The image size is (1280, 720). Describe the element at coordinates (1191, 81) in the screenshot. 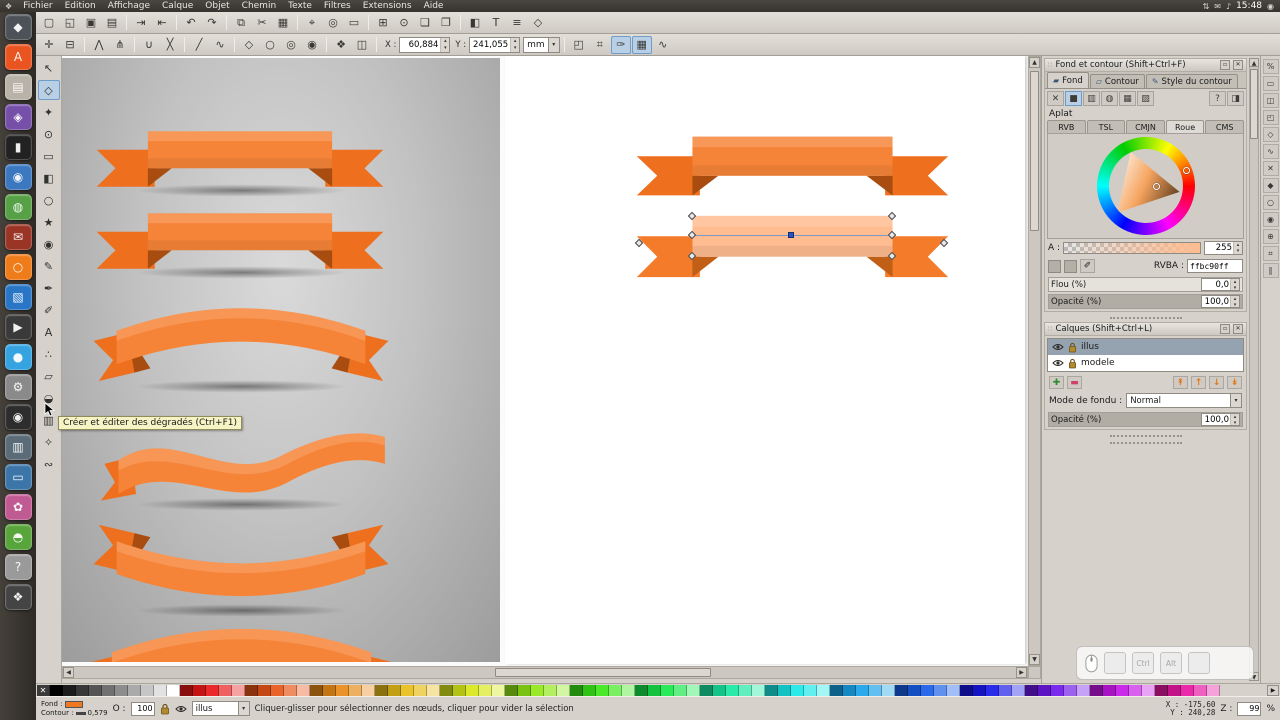

I see `tab-style-contour: ✎ Style du contour` at that location.